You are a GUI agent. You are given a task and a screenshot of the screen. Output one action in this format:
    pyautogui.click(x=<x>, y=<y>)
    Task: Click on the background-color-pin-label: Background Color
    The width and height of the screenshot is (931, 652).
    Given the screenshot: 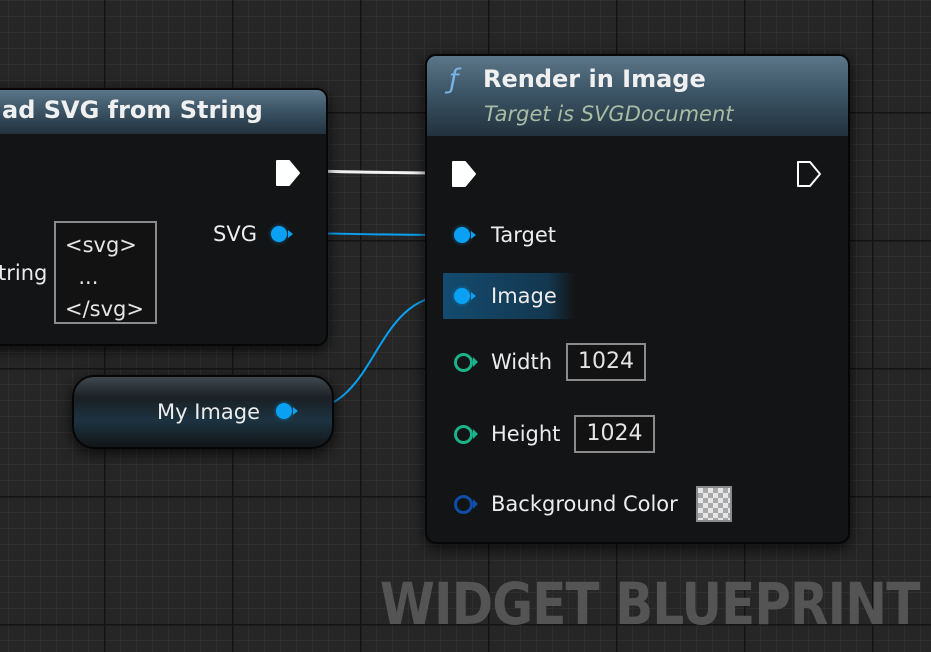 What is the action you would take?
    pyautogui.click(x=584, y=504)
    